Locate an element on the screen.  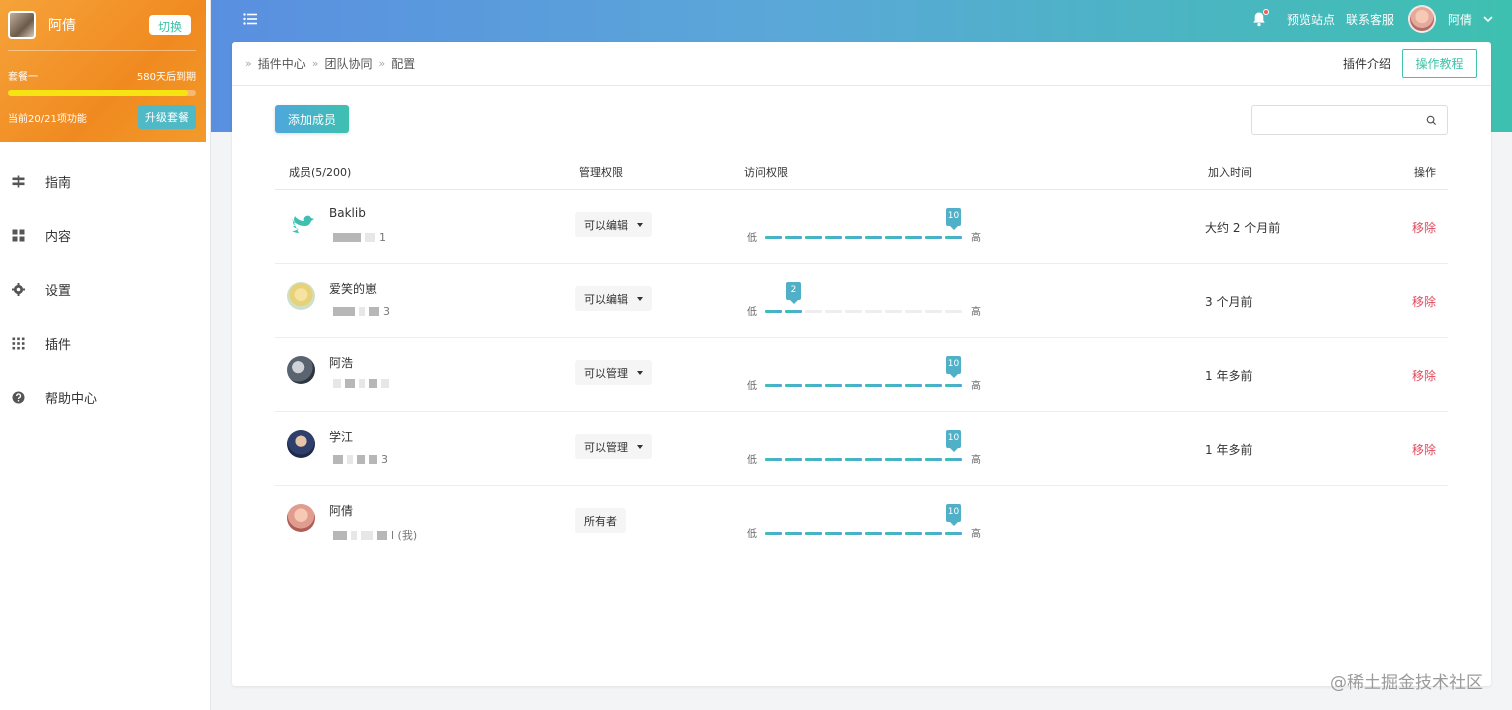
add-member-button: 添加成员 is located at coordinates (312, 119).